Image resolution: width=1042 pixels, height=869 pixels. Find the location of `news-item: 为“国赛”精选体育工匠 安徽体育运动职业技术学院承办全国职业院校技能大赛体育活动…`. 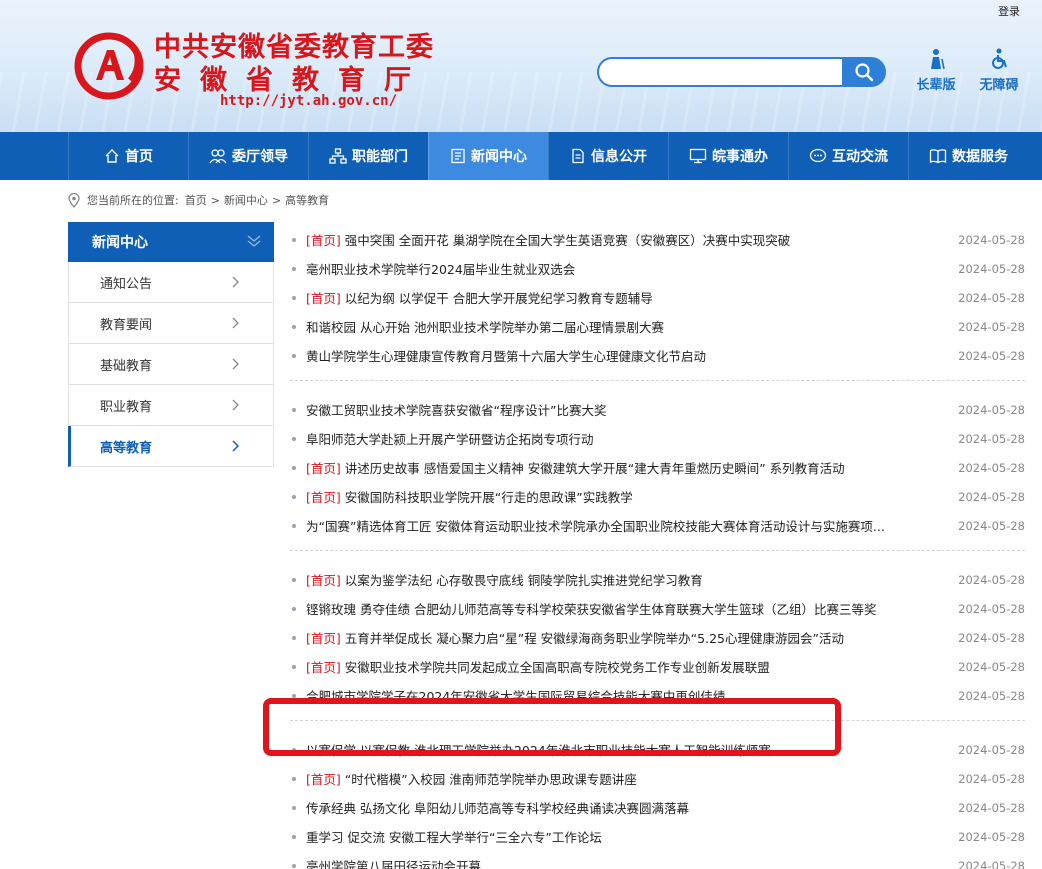

news-item: 为“国赛”精选体育工匠 安徽体育运动职业技术学院承办全国职业院校技能大赛体育活动… is located at coordinates (657, 525).